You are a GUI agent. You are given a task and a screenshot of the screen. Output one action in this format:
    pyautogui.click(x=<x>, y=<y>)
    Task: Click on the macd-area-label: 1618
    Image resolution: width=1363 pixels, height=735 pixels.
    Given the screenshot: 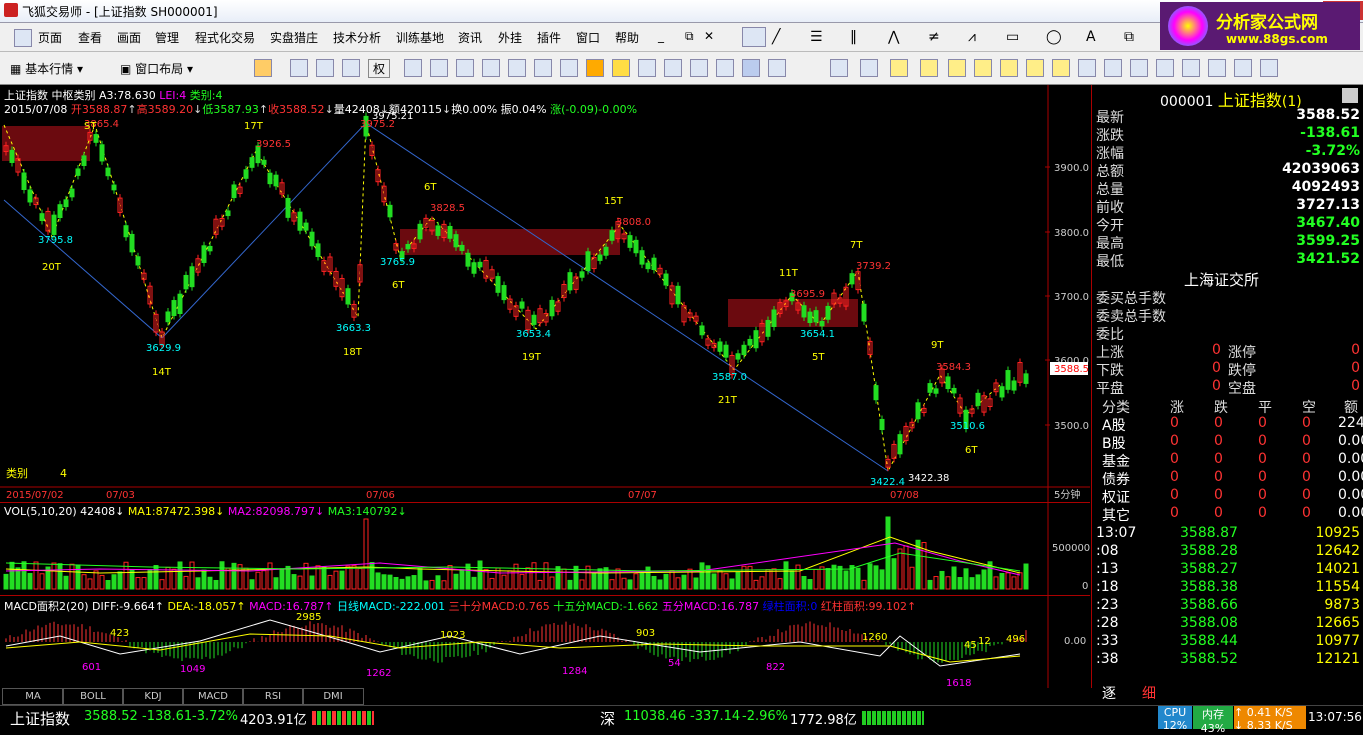 What is the action you would take?
    pyautogui.click(x=958, y=683)
    